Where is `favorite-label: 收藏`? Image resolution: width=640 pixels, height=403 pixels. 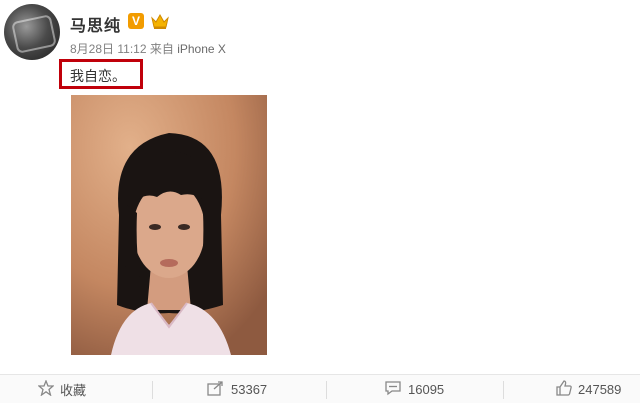 favorite-label: 收藏 is located at coordinates (73, 390).